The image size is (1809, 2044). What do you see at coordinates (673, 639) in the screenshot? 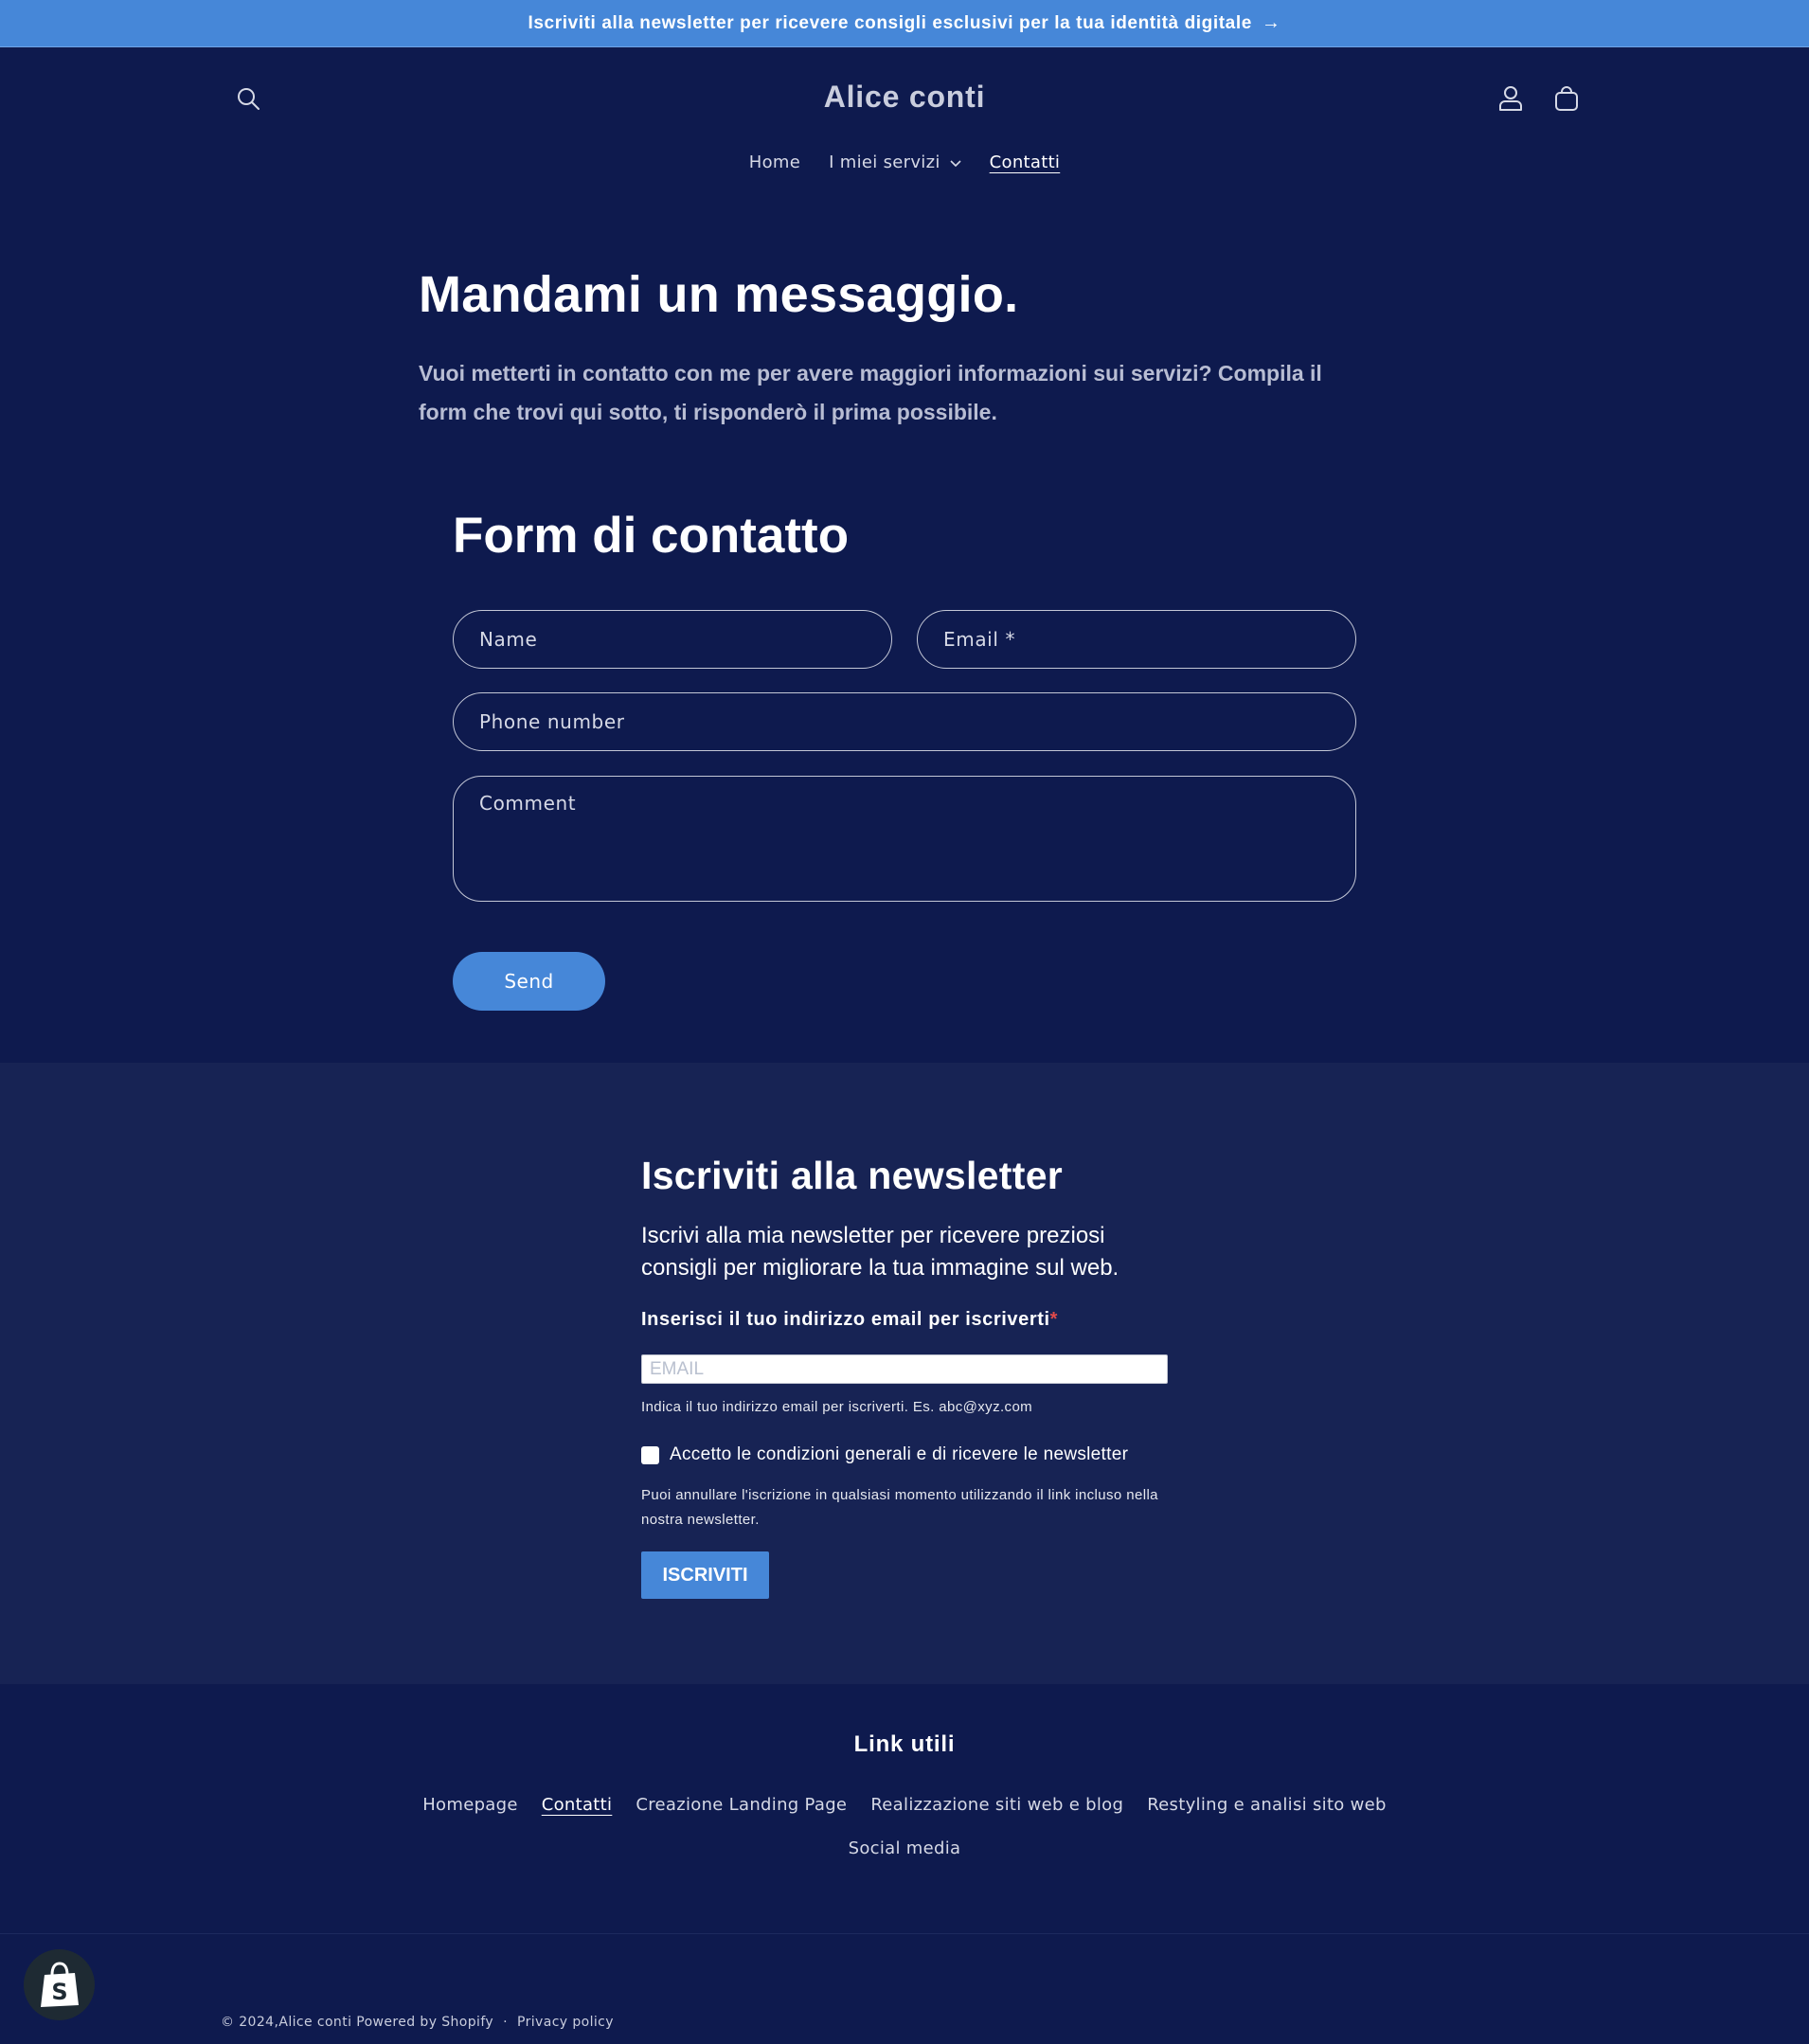
I see `name-field: Name` at bounding box center [673, 639].